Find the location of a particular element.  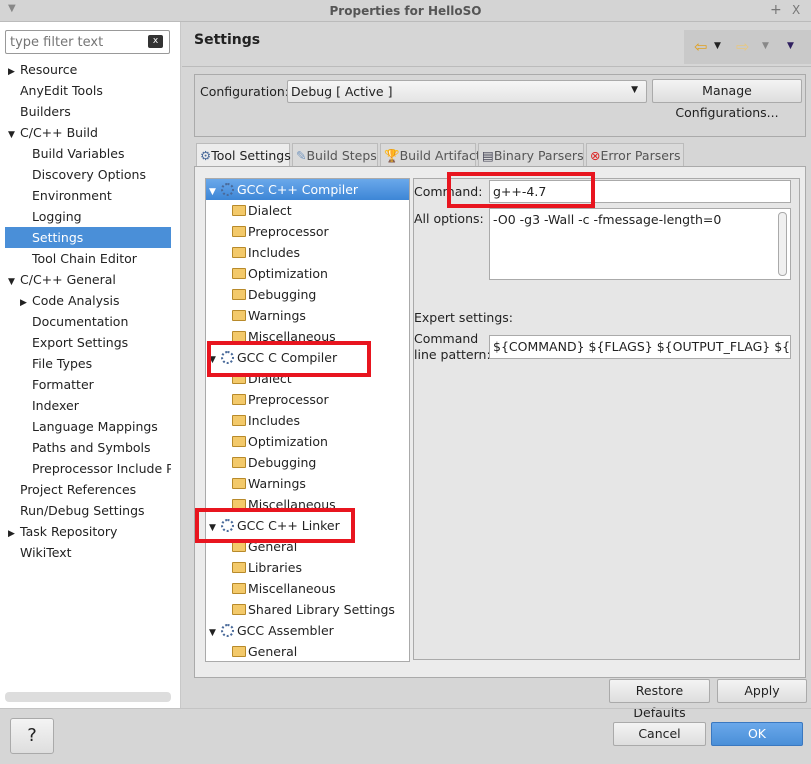

tool-option-node: Shared Library Settings is located at coordinates (313, 609).